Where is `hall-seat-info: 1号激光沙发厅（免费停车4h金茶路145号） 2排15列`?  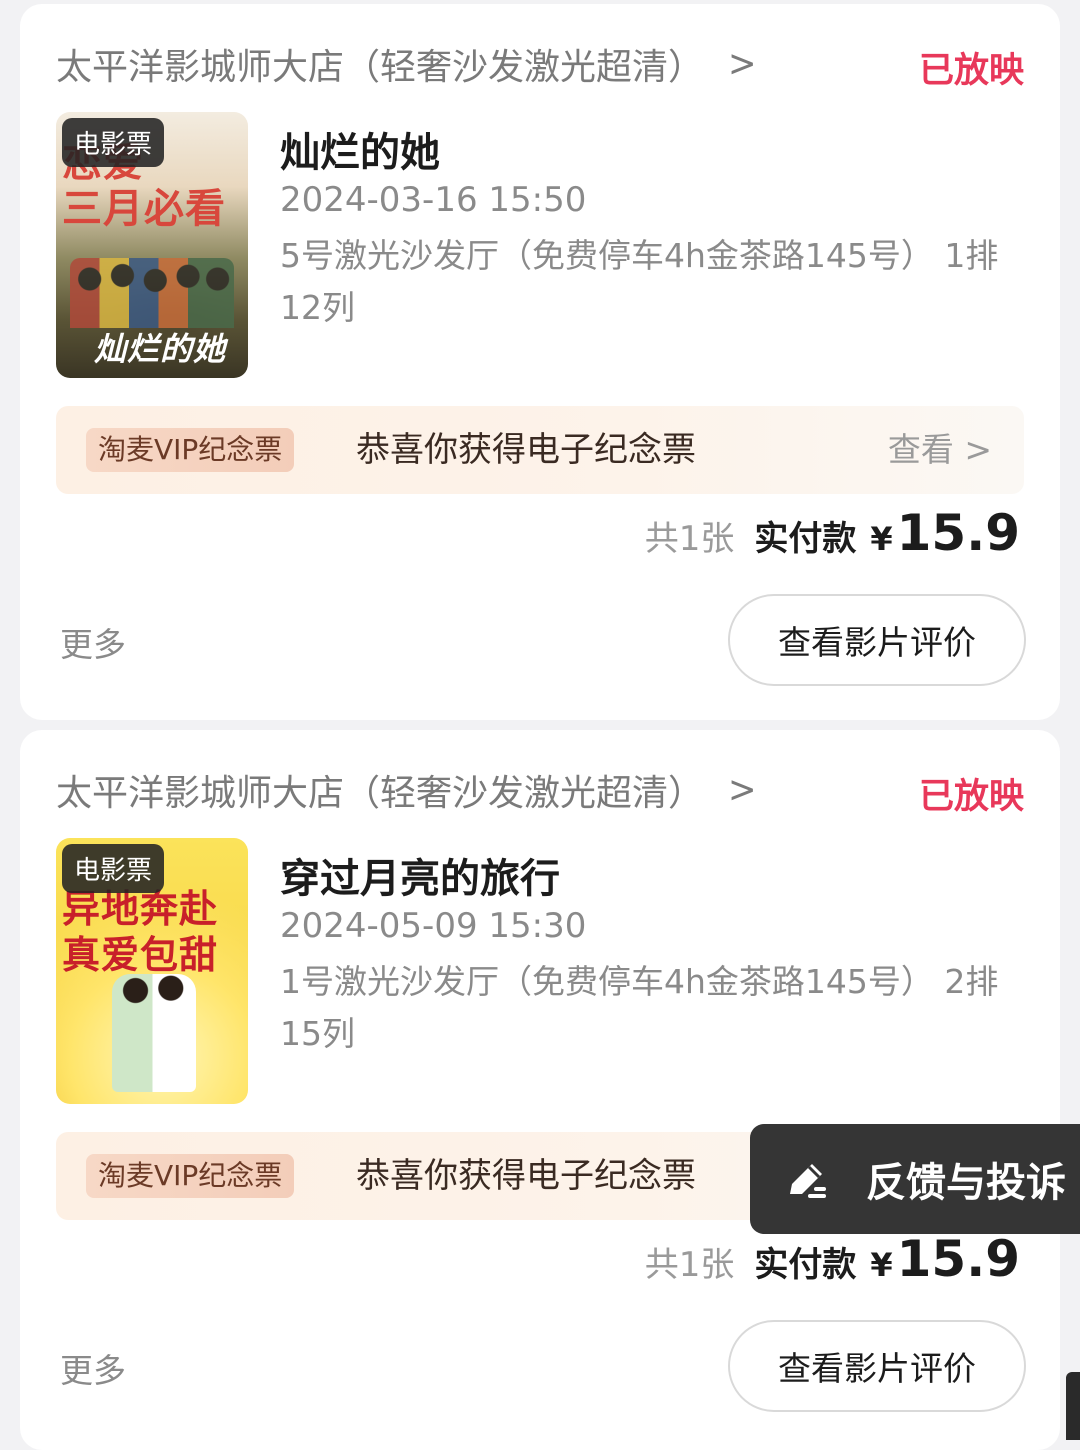
hall-seat-info: 1号激光沙发厅（免费停车4h金茶路145号） 2排15列 is located at coordinates (639, 1007).